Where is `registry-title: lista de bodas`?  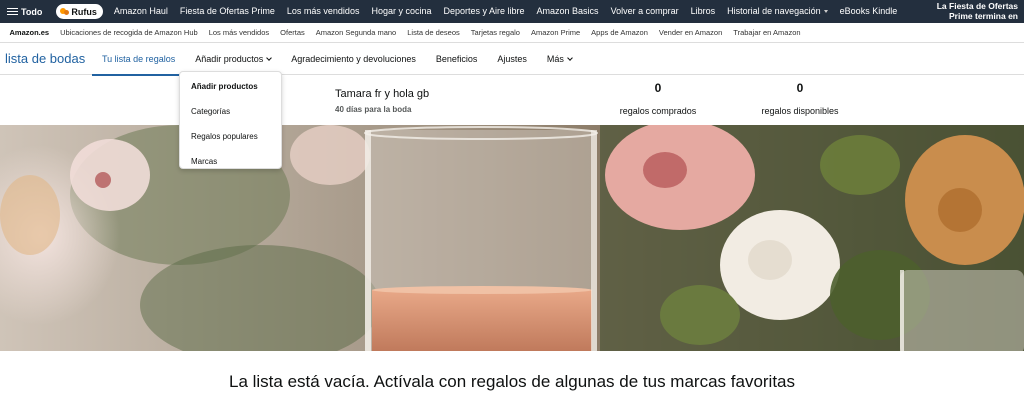
registry-title: lista de bodas is located at coordinates (46, 58).